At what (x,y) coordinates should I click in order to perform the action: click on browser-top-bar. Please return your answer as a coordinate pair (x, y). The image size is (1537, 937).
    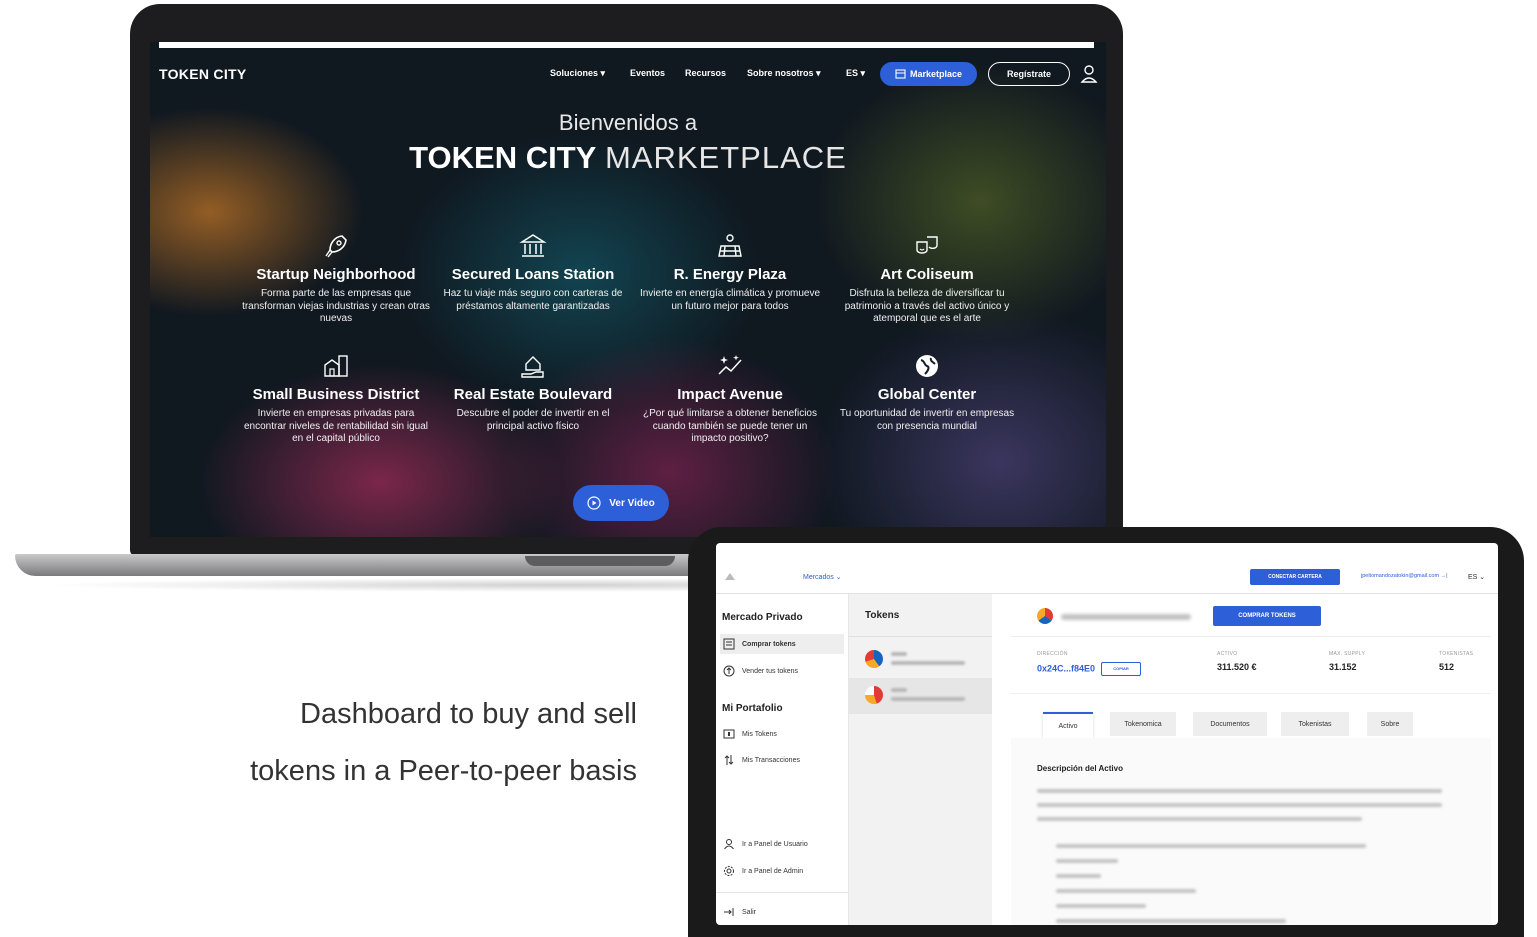
    Looking at the image, I should click on (626, 45).